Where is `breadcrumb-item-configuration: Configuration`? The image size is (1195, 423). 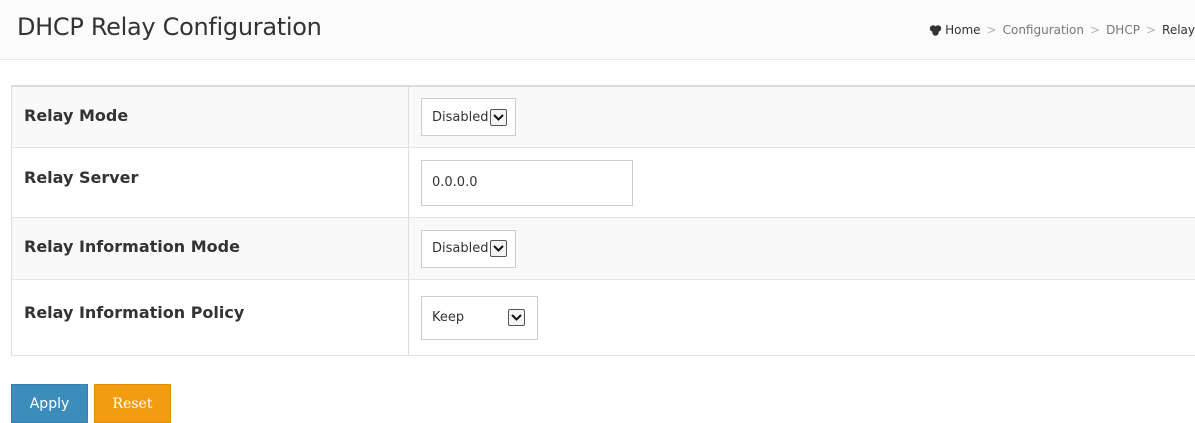 breadcrumb-item-configuration: Configuration is located at coordinates (1043, 30).